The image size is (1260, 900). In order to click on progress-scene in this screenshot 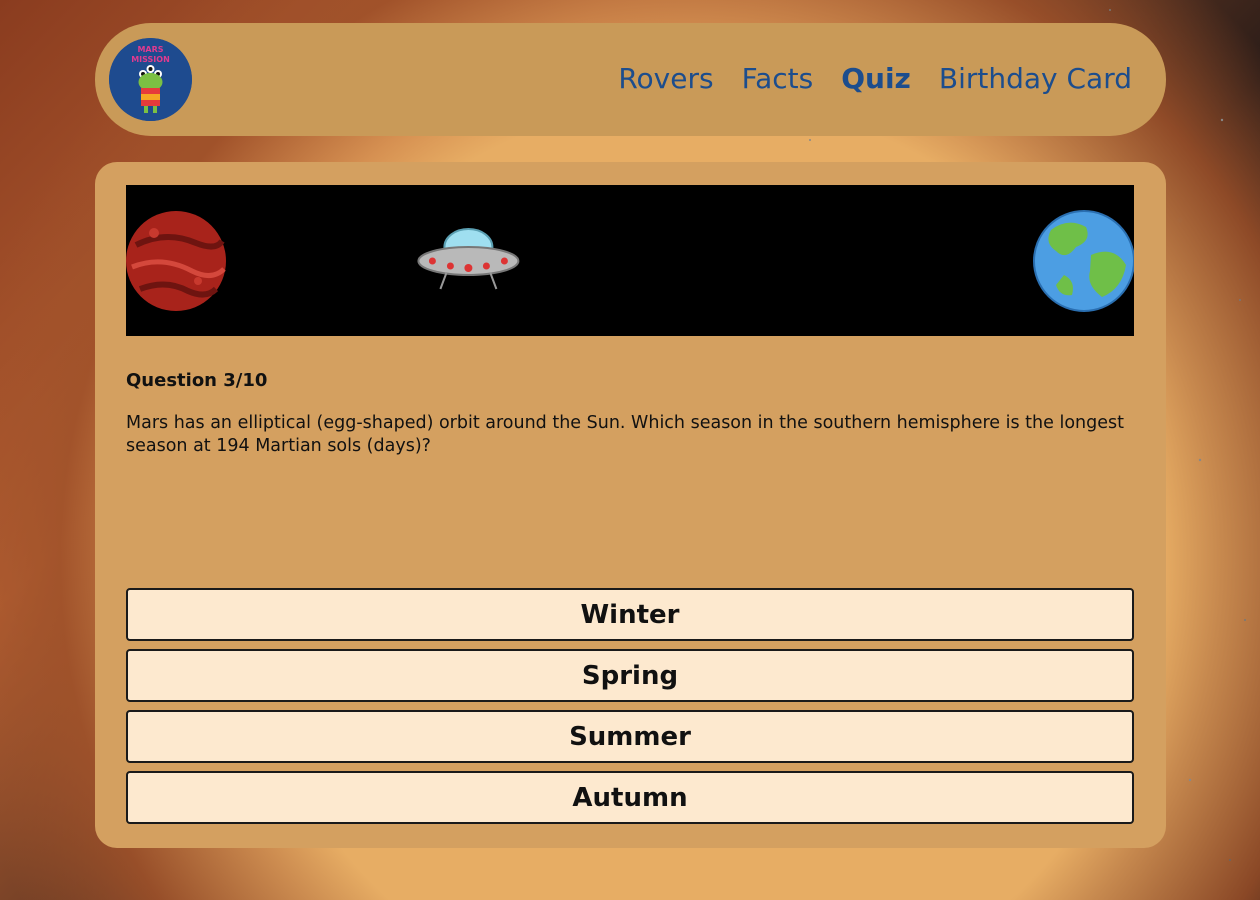, I will do `click(630, 261)`.